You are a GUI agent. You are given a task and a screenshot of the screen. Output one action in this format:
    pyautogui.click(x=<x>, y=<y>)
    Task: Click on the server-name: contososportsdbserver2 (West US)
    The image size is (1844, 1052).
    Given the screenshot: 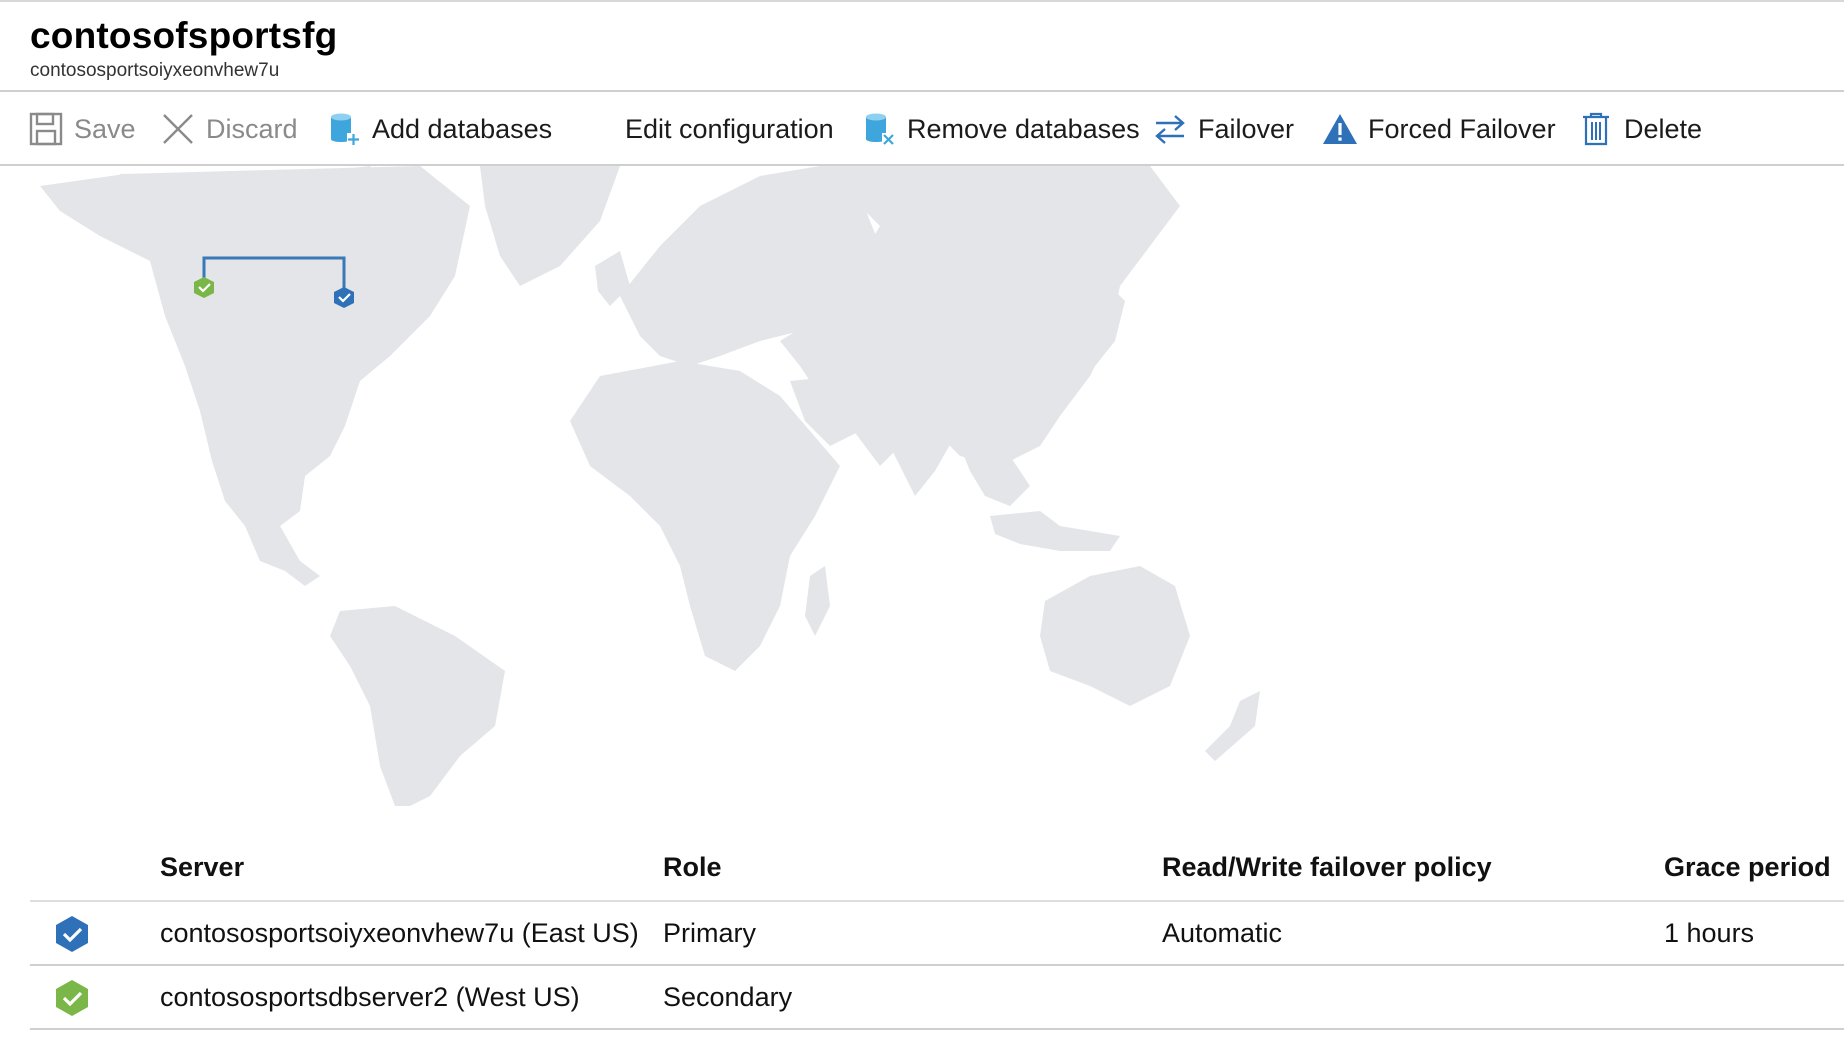 What is the action you would take?
    pyautogui.click(x=370, y=997)
    